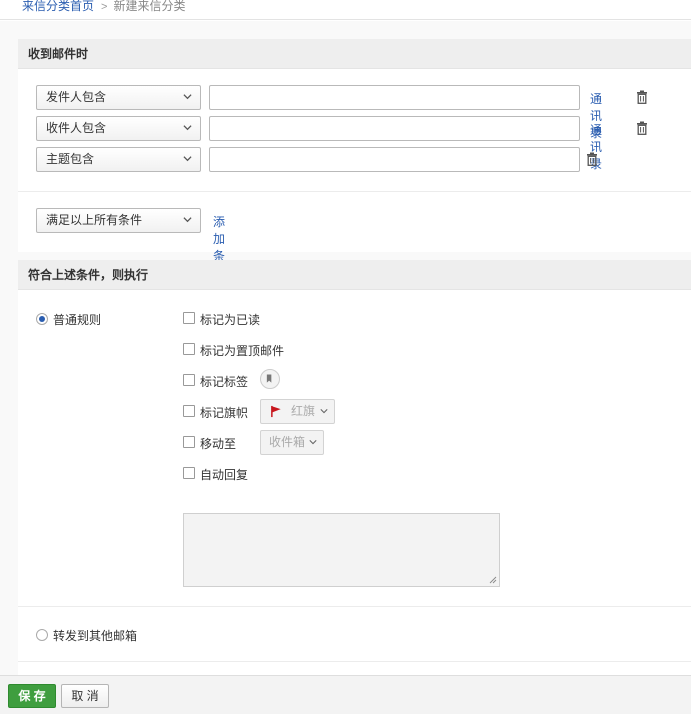 The width and height of the screenshot is (691, 714). I want to click on option-label: 移动至, so click(218, 444).